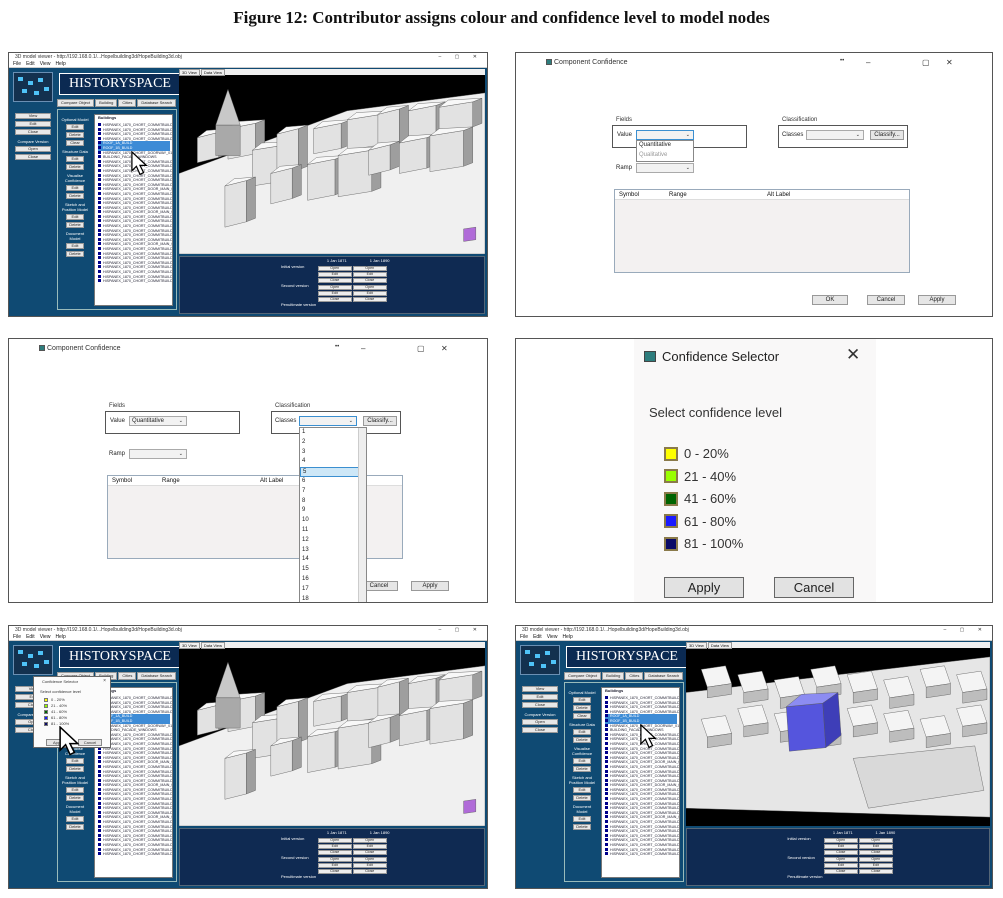 The height and width of the screenshot is (898, 1003). I want to click on class-option: 6, so click(333, 482).